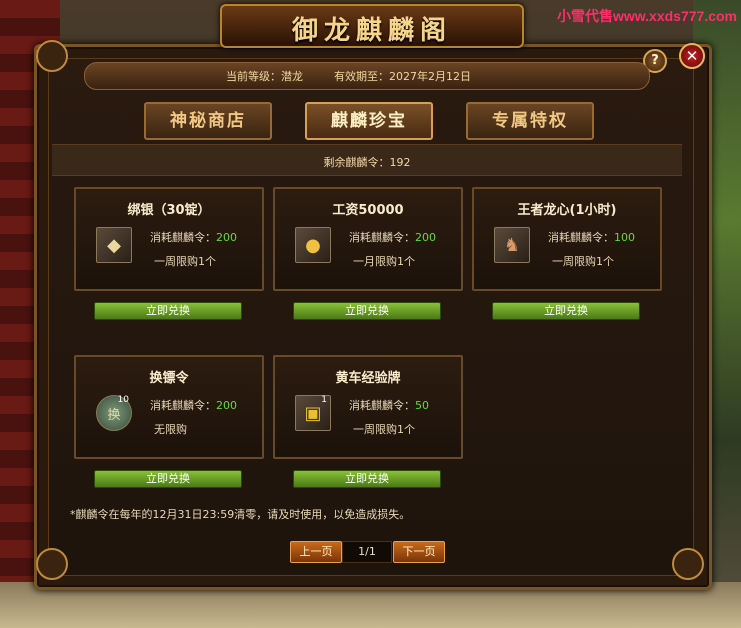 This screenshot has height=628, width=741. What do you see at coordinates (316, 552) in the screenshot?
I see `prev-page-button: 上一页` at bounding box center [316, 552].